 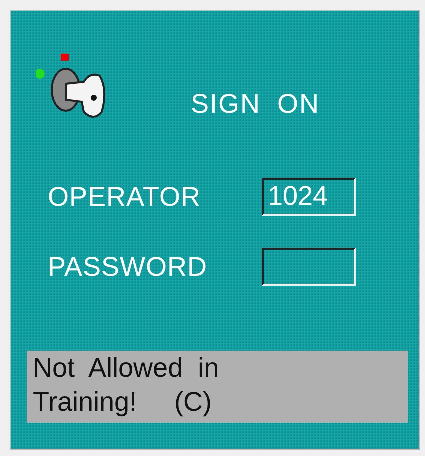 What do you see at coordinates (255, 104) in the screenshot?
I see `screen-title: SIGN ON` at bounding box center [255, 104].